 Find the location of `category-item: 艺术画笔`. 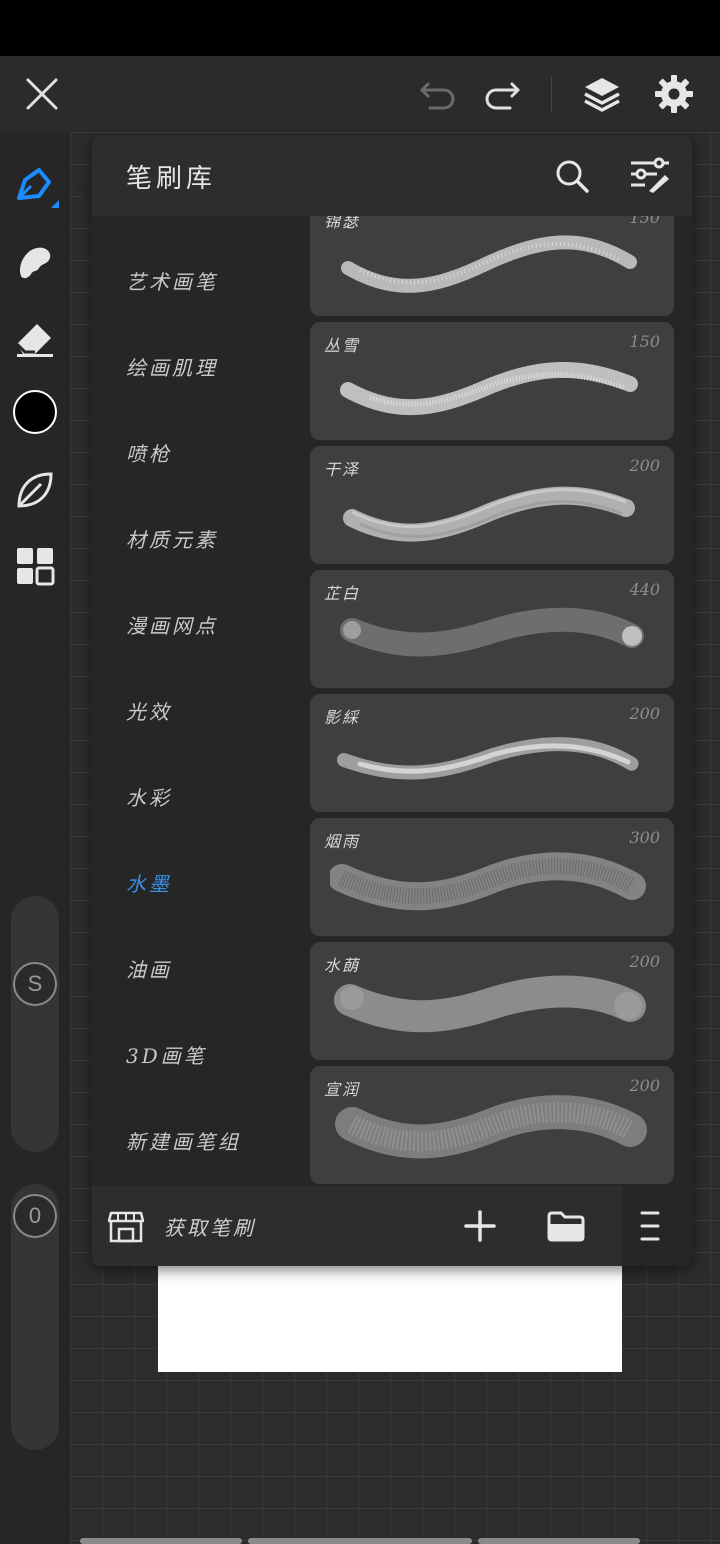

category-item: 艺术画笔 is located at coordinates (172, 280).